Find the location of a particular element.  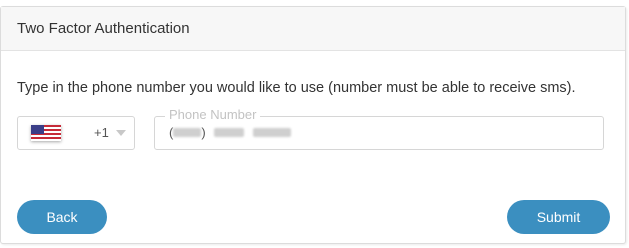

phone-close-paren: ) is located at coordinates (203, 132).